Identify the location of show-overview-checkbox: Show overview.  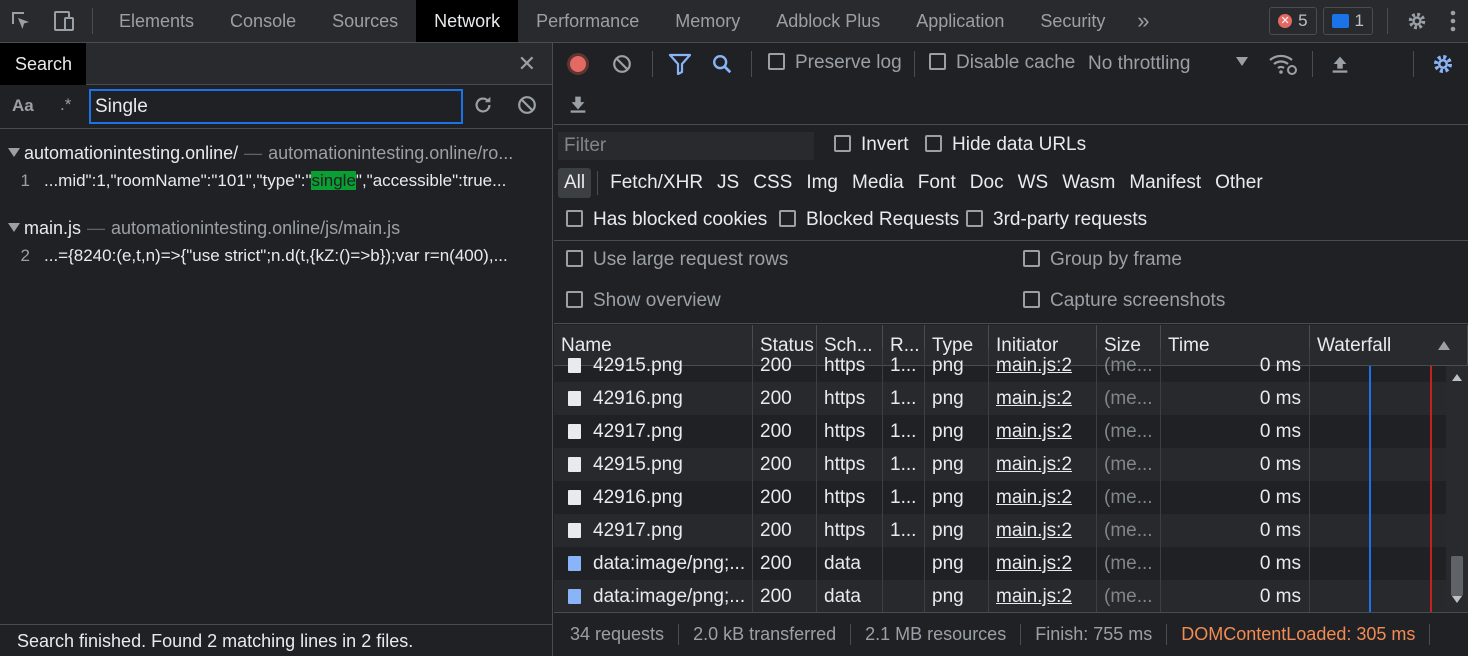
(643, 301).